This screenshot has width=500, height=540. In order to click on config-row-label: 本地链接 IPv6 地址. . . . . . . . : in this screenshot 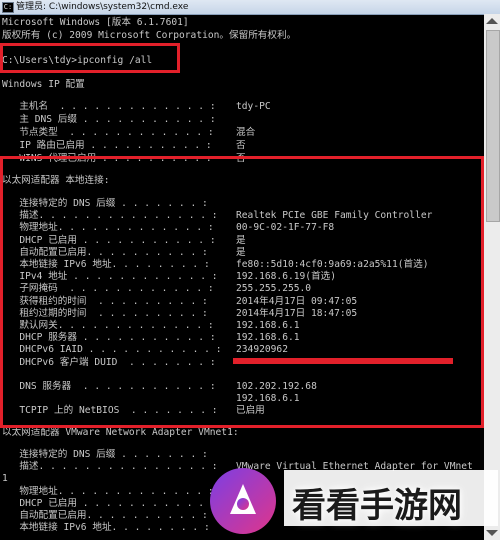, I will do `click(106, 528)`.